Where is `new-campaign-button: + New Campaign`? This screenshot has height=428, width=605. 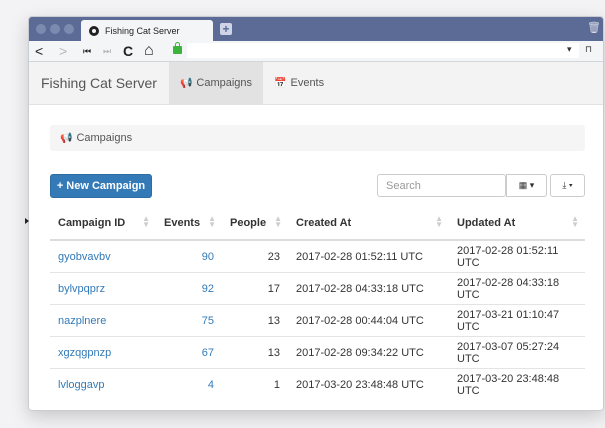 new-campaign-button: + New Campaign is located at coordinates (101, 186).